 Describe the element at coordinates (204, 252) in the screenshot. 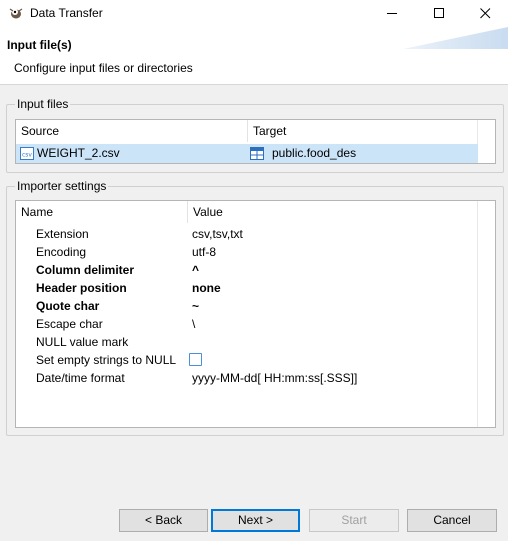

I see `setting-value: utf-8` at that location.